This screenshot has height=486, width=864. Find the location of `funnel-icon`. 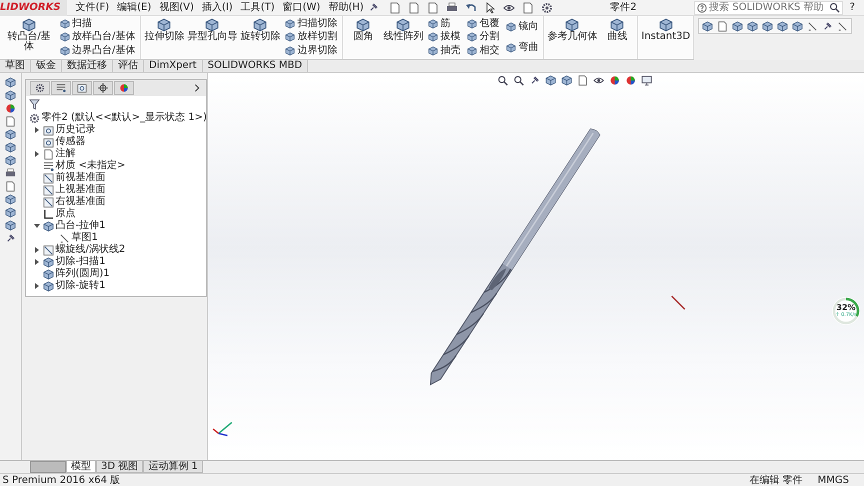

funnel-icon is located at coordinates (34, 104).